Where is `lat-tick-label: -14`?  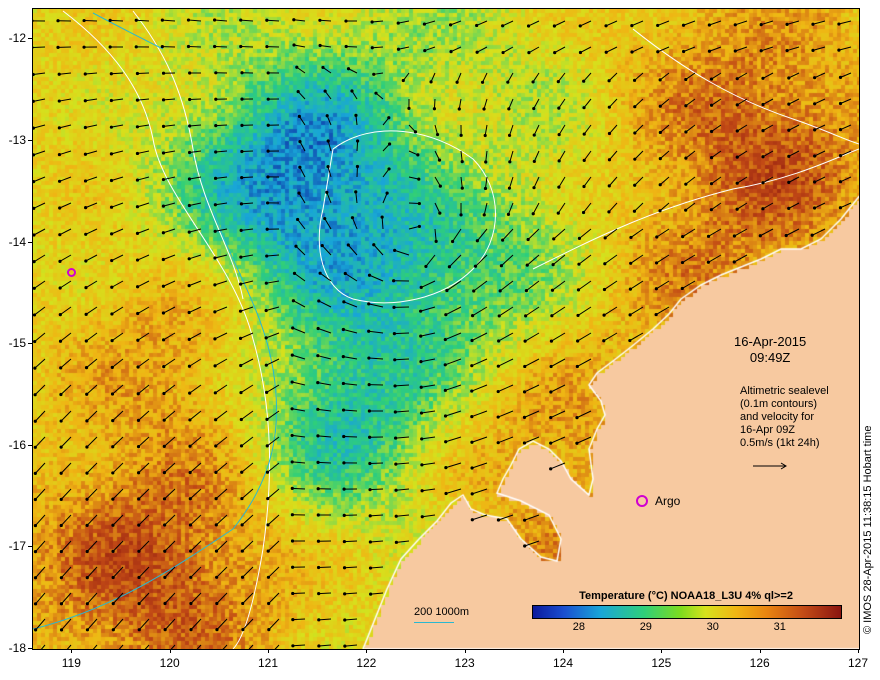 lat-tick-label: -14 is located at coordinates (17, 241).